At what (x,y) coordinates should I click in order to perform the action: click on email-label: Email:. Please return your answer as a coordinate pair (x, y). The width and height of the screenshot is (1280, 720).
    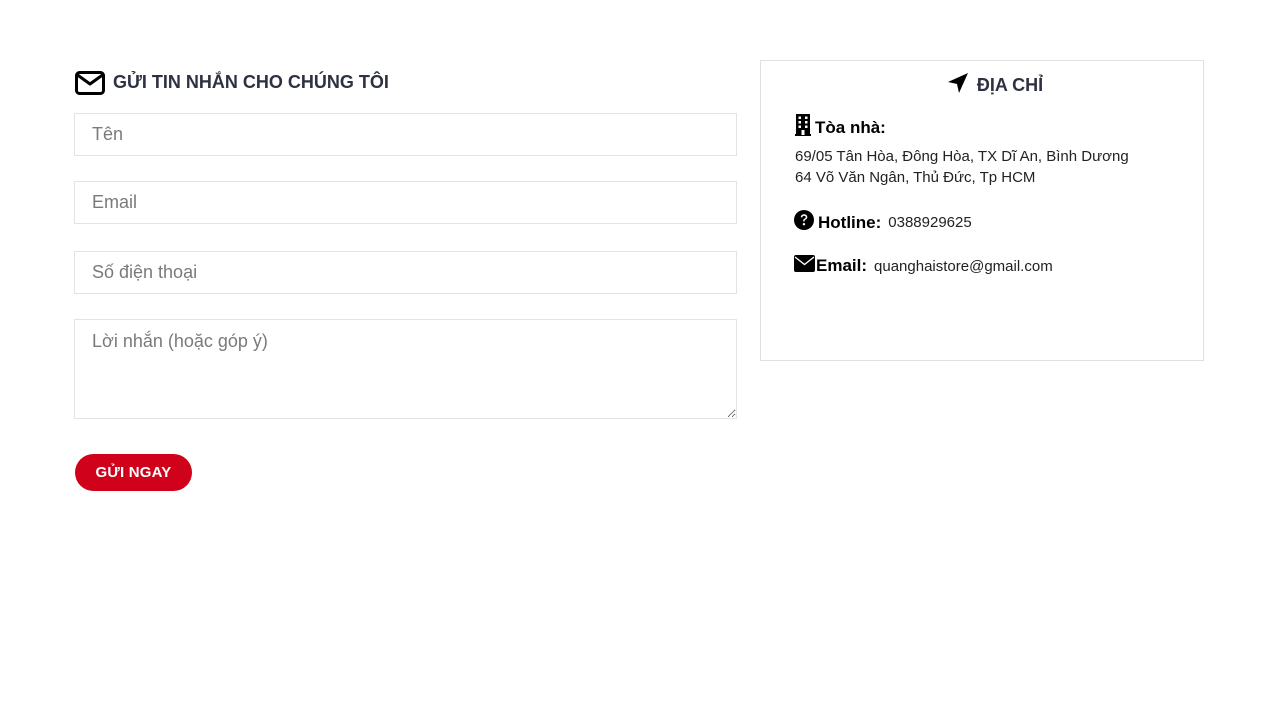
    Looking at the image, I should click on (842, 265).